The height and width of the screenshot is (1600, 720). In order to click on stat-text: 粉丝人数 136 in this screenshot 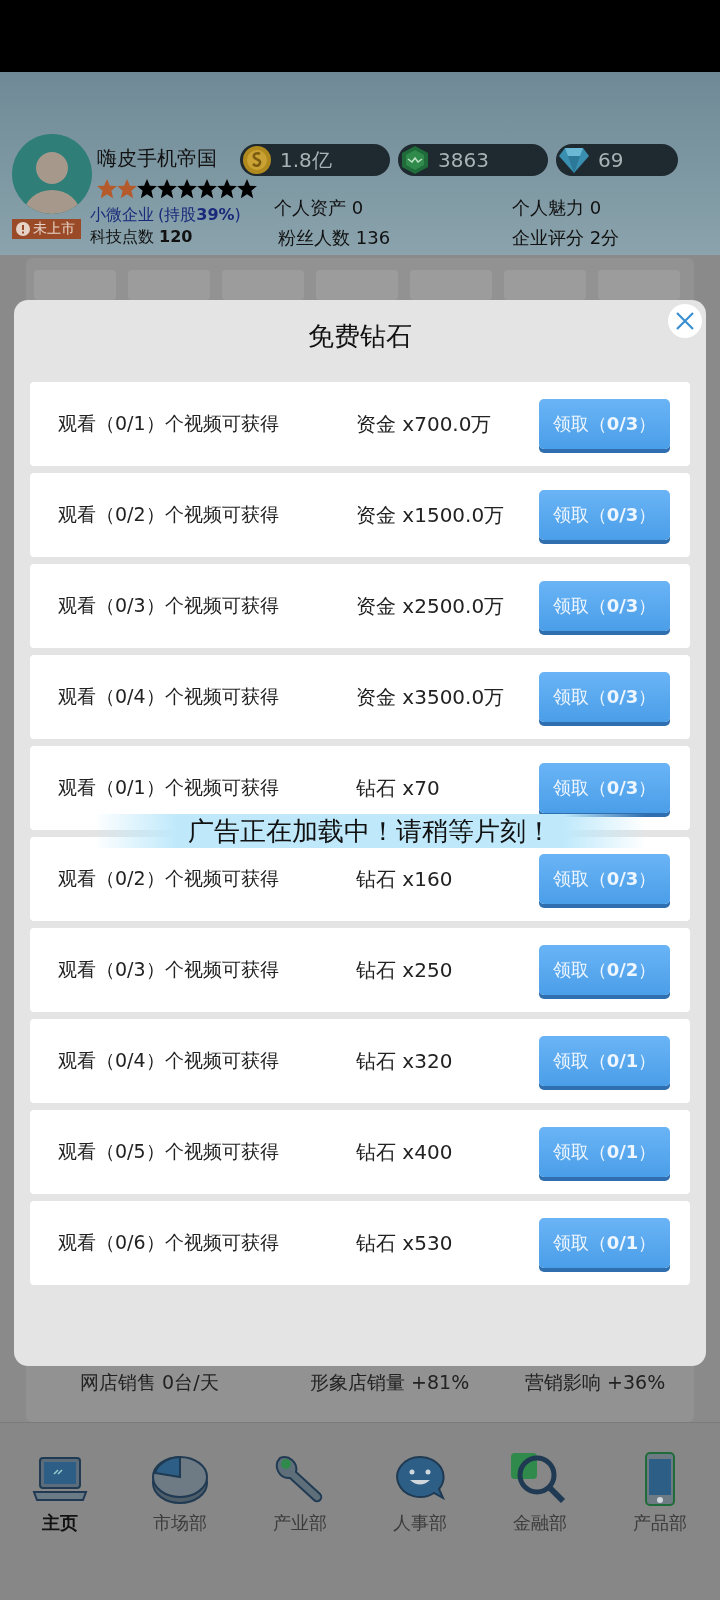, I will do `click(334, 238)`.